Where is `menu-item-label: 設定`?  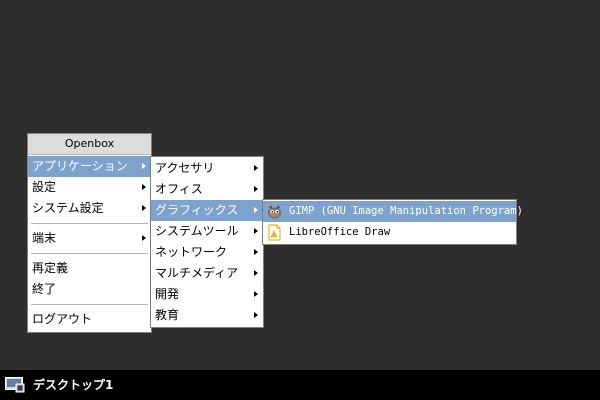
menu-item-label: 設定 is located at coordinates (44, 187).